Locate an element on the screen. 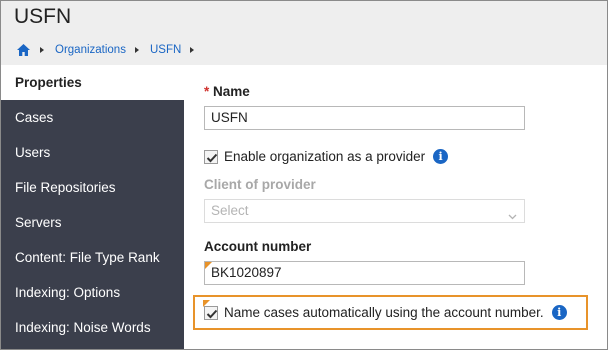 The image size is (608, 350). client-of-provider-placeholder: Select is located at coordinates (230, 210).